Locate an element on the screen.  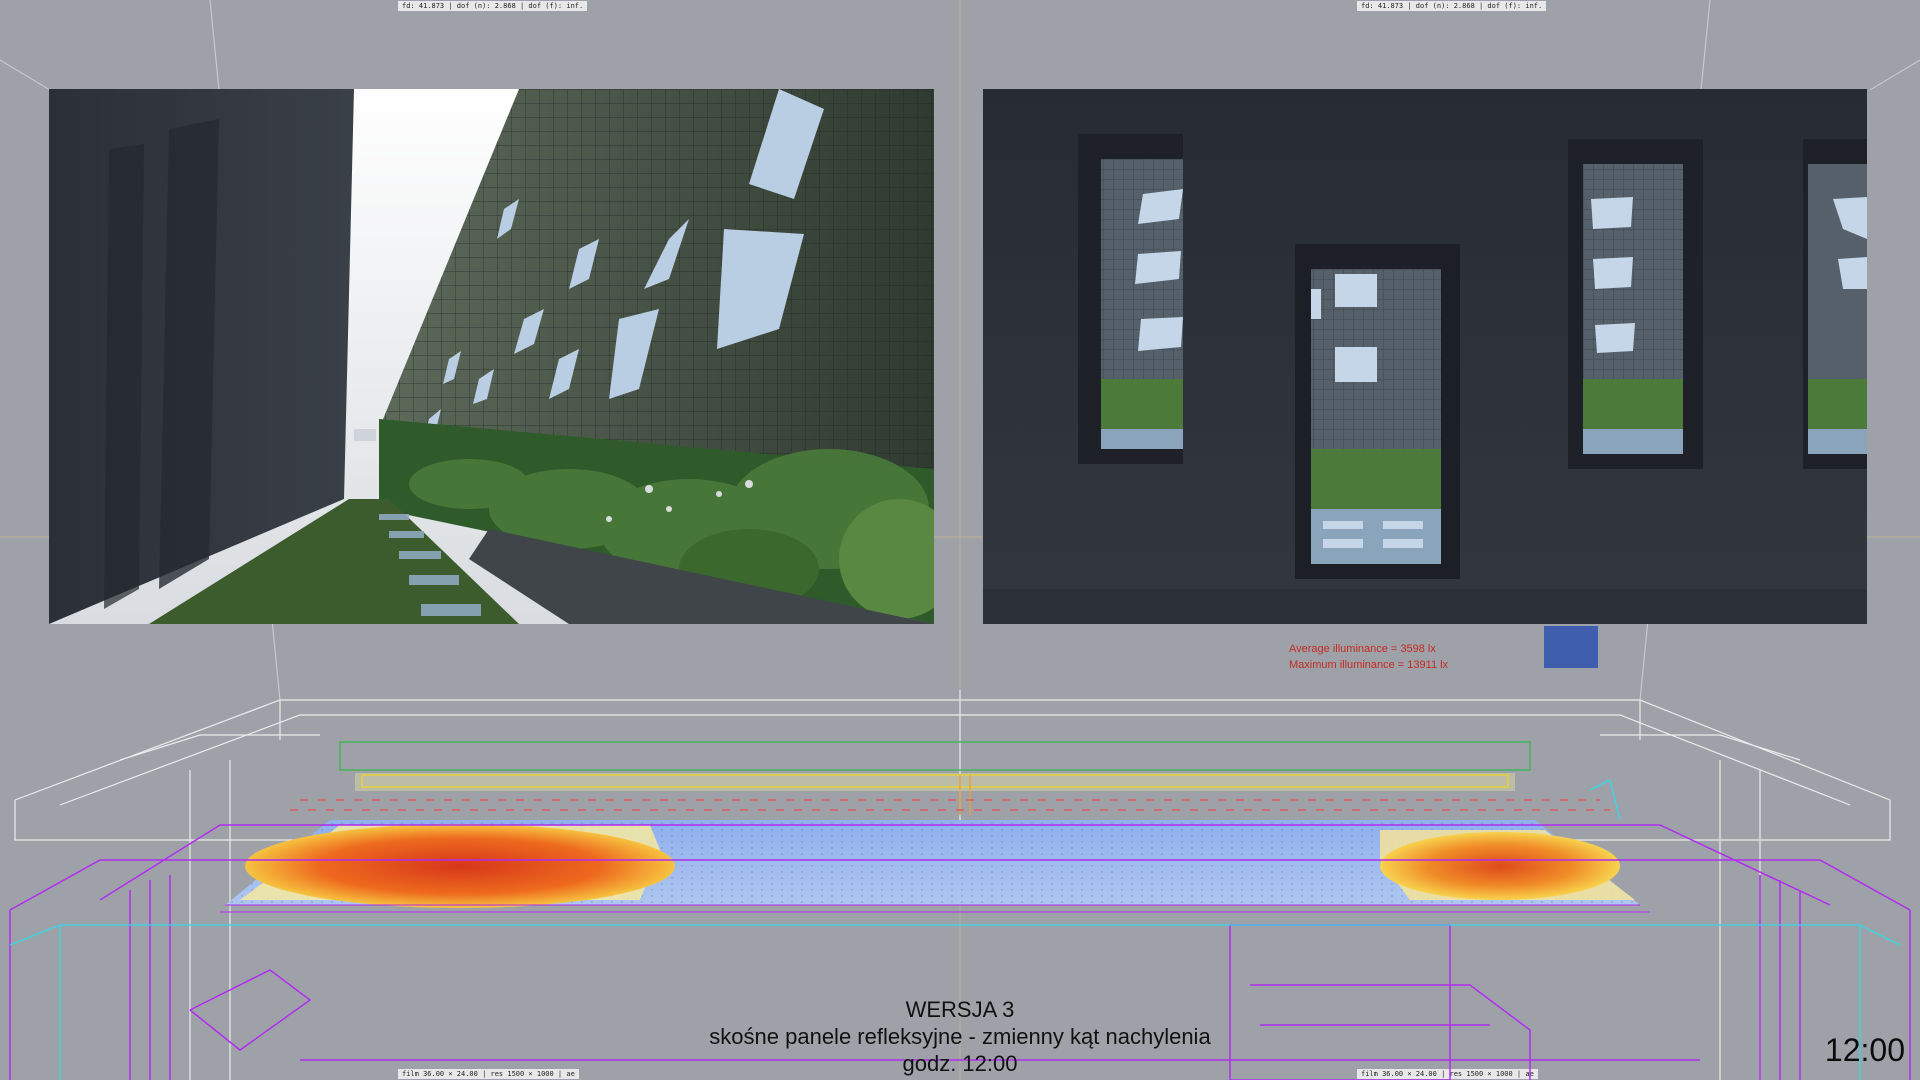
window-center is located at coordinates (1377, 411).